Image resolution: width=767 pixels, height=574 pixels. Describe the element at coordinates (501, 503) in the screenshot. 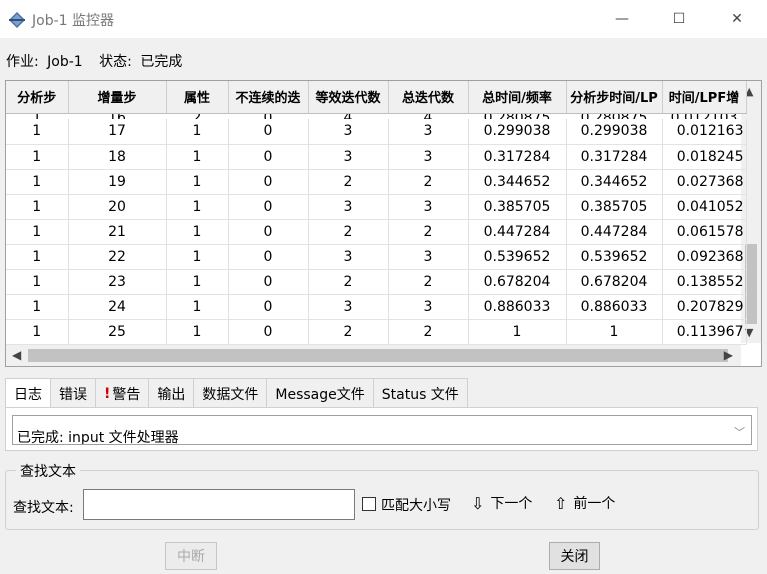

I see `find-next-button: ⇩ 下一个` at that location.